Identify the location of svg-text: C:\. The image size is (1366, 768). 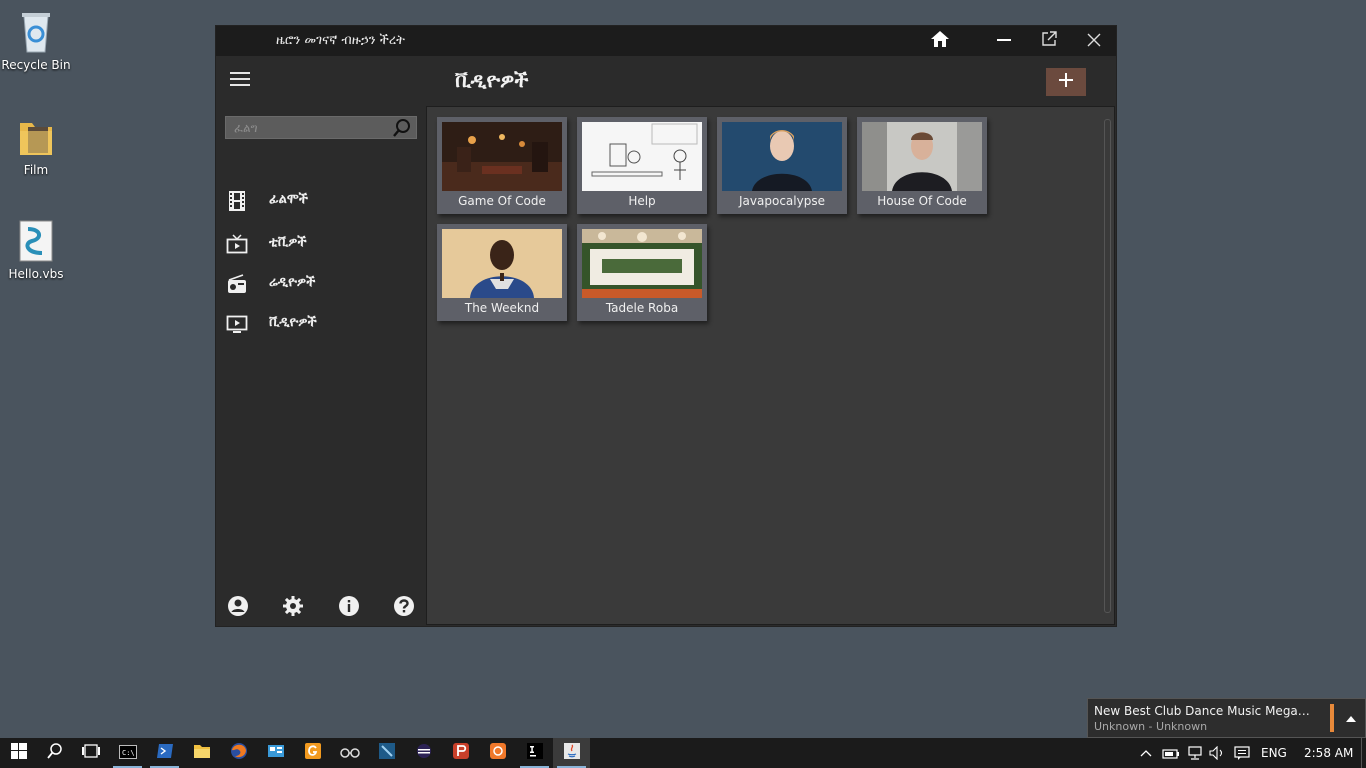
(128, 753).